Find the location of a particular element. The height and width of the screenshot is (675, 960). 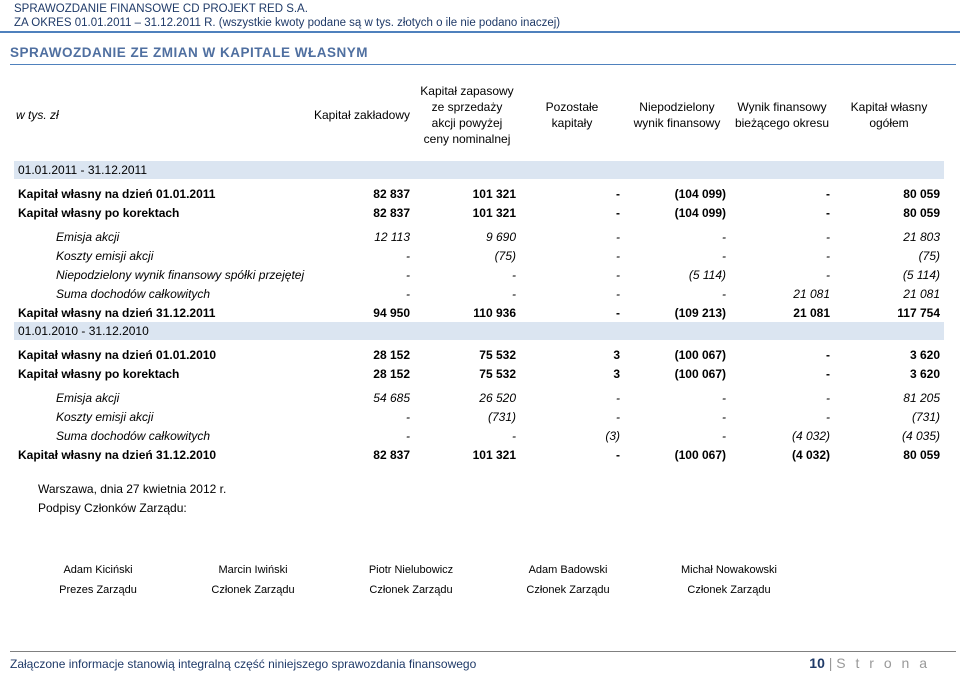

signatory-name: Piotr Nielubowicz is located at coordinates (411, 570).